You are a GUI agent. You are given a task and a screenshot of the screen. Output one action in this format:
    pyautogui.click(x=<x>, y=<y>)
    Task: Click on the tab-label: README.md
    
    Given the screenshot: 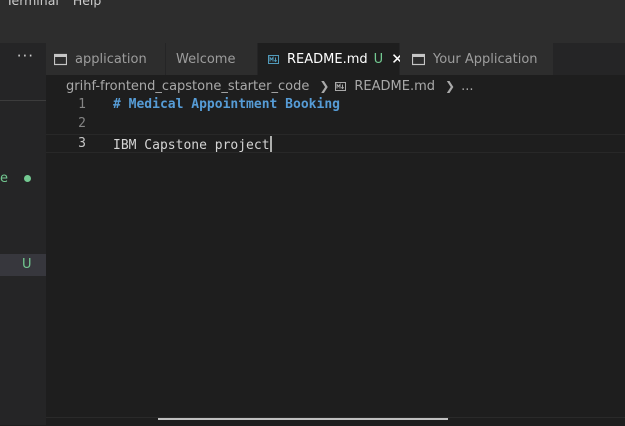 What is the action you would take?
    pyautogui.click(x=327, y=59)
    